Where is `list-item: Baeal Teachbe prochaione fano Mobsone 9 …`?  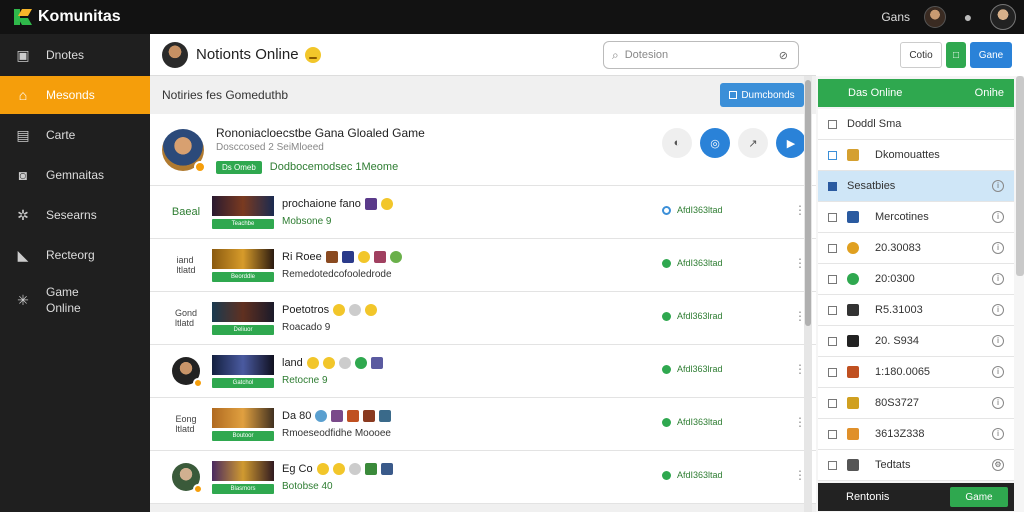 list-item: Baeal Teachbe prochaione fano Mobsone 9 … is located at coordinates (483, 212).